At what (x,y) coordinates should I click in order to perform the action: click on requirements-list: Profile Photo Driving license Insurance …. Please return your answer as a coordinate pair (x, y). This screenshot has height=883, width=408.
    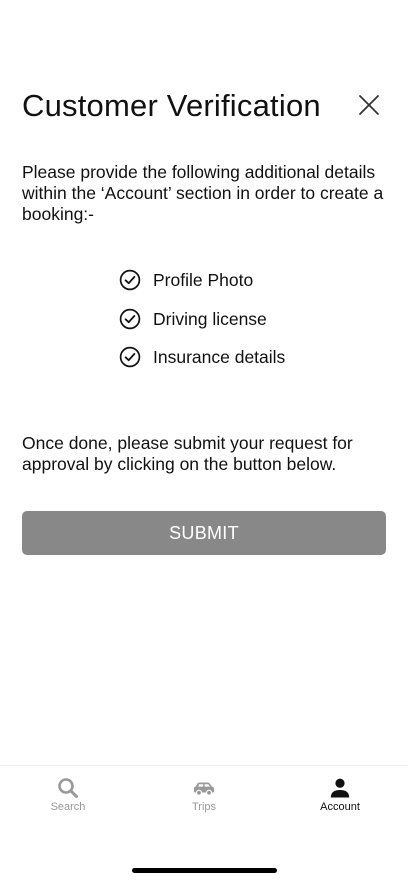
    Looking at the image, I should click on (202, 326).